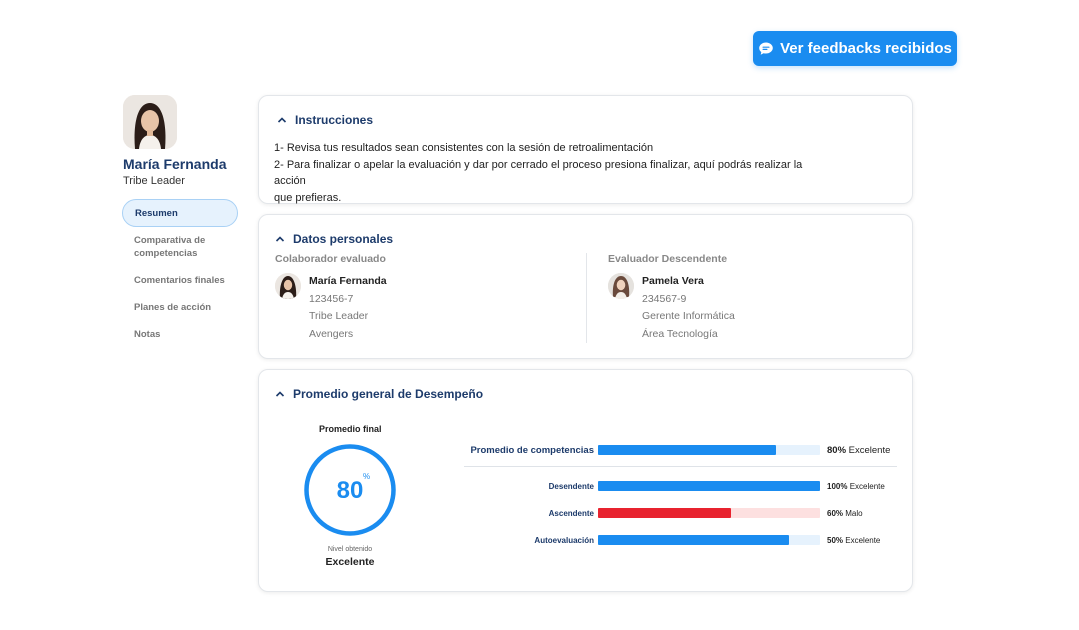 This screenshot has width=1079, height=630. Describe the element at coordinates (835, 540) in the screenshot. I see `row-percent: 50%` at that location.